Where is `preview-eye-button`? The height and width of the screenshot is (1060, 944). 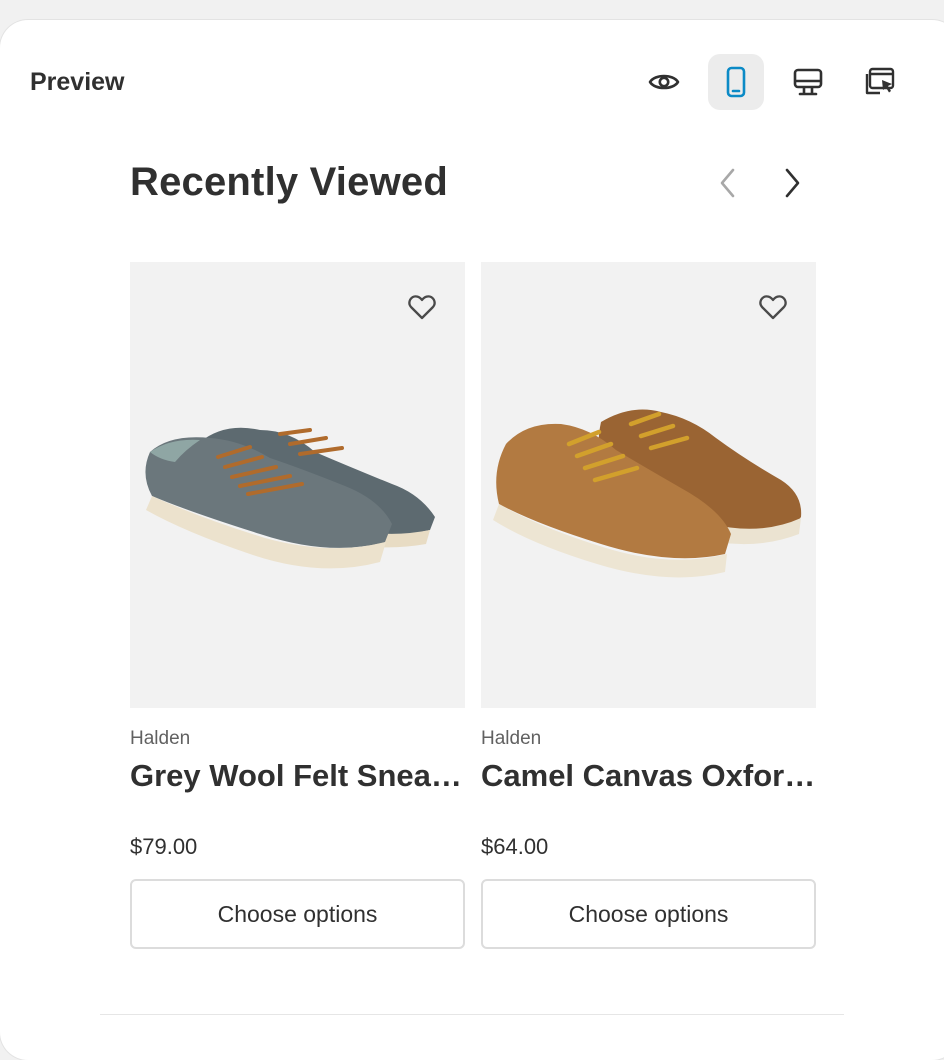 preview-eye-button is located at coordinates (664, 82).